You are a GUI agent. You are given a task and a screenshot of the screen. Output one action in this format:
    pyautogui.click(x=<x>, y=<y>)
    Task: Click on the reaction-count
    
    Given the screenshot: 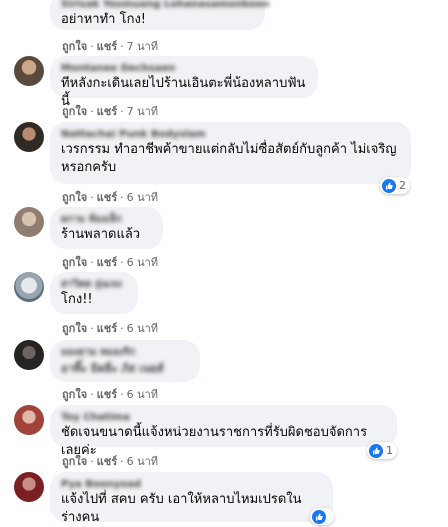 What is the action you would take?
    pyautogui.click(x=322, y=516)
    